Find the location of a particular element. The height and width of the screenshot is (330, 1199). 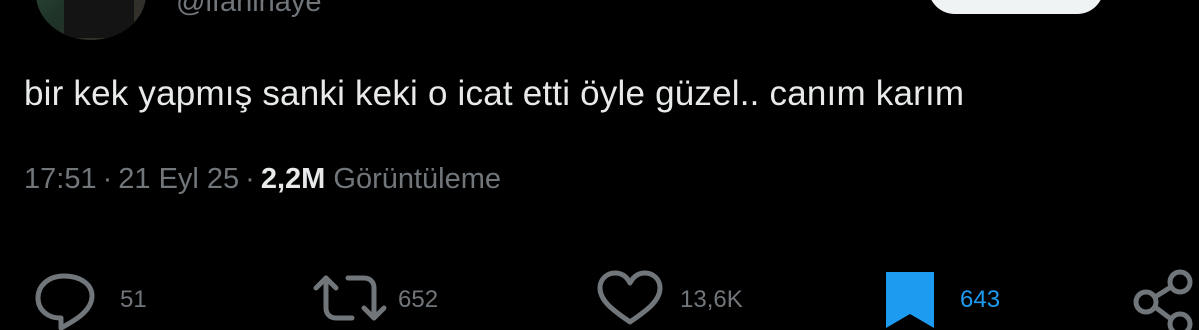

share-icon is located at coordinates (1163, 299).